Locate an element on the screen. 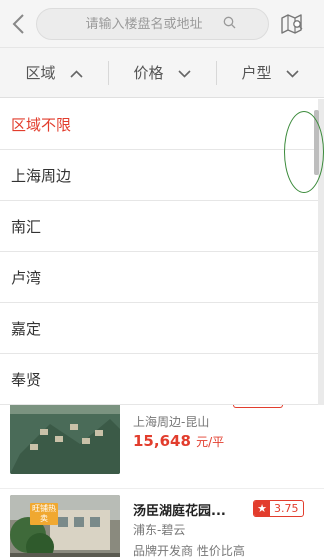  listing-tag: 旺铺热卖 is located at coordinates (44, 514).